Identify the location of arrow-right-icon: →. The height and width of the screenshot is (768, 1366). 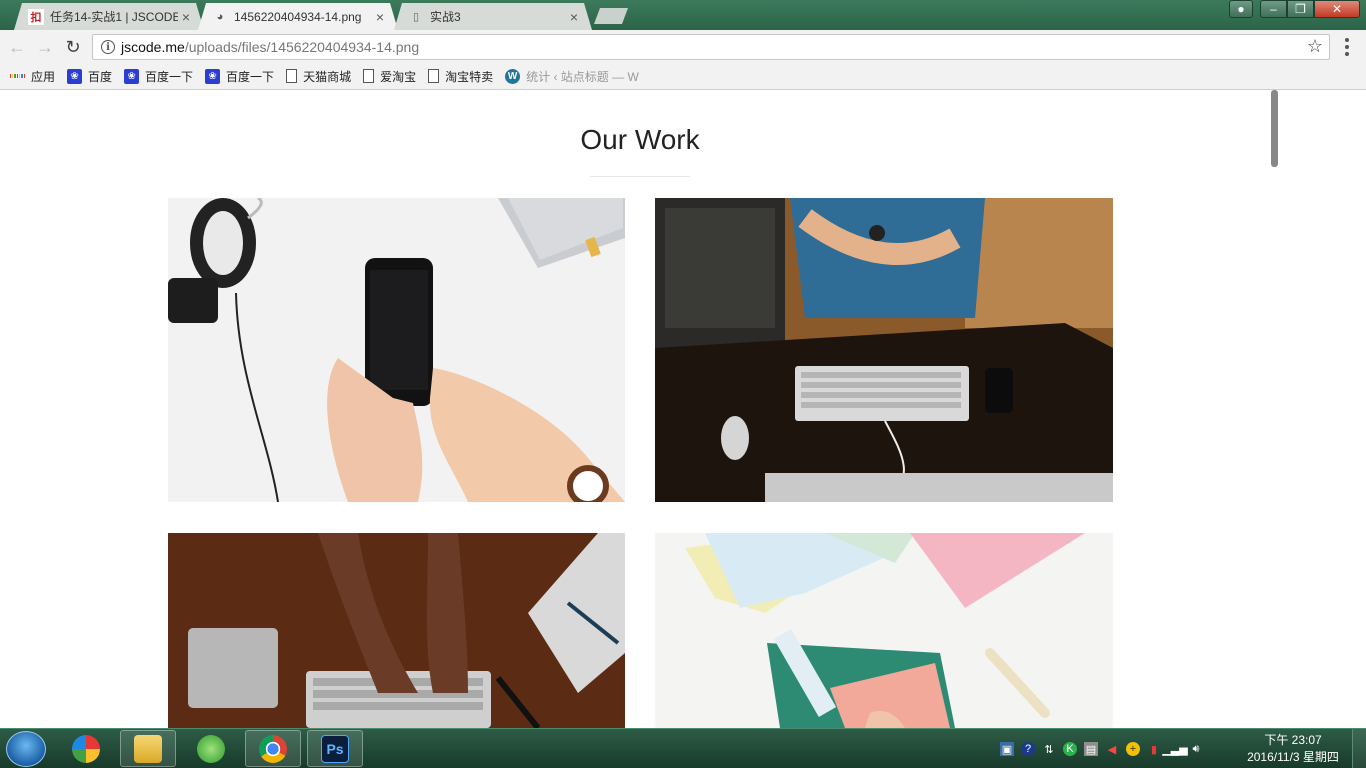
(45, 46).